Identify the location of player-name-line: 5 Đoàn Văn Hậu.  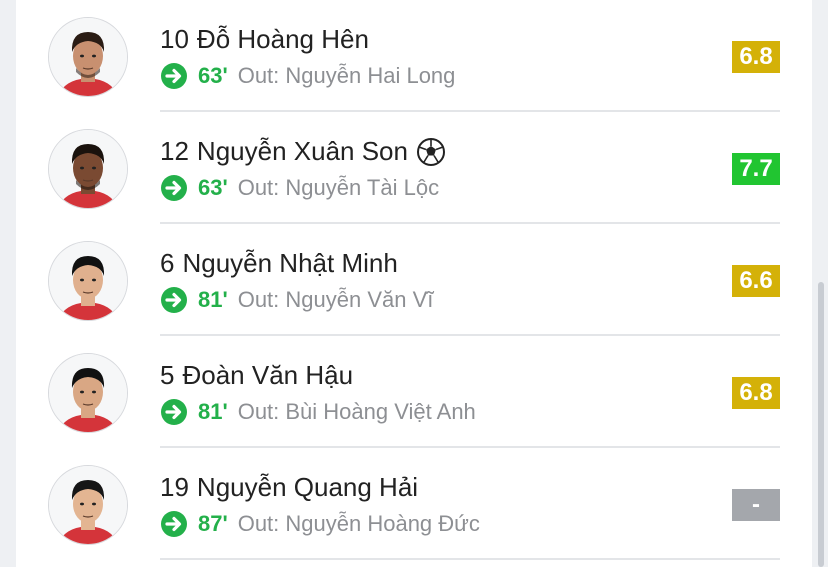
(256, 375).